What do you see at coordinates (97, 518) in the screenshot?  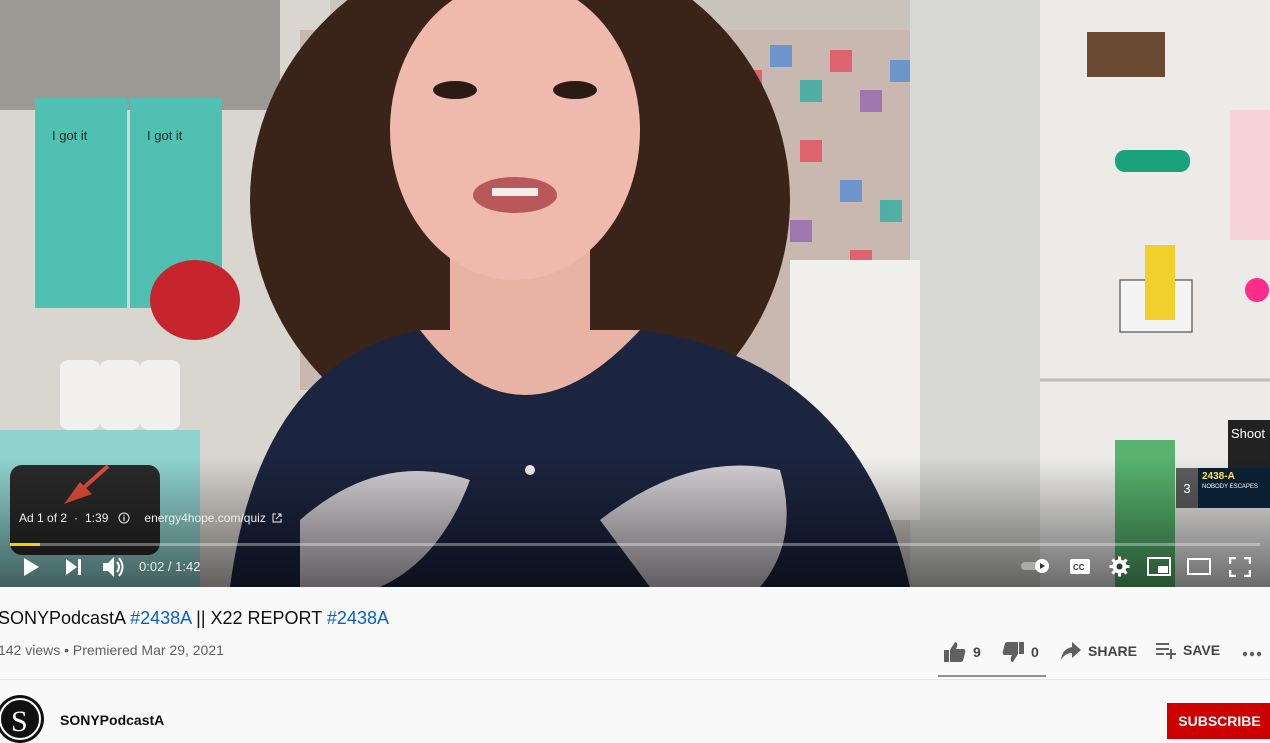 I see `ad-time: 1:39` at bounding box center [97, 518].